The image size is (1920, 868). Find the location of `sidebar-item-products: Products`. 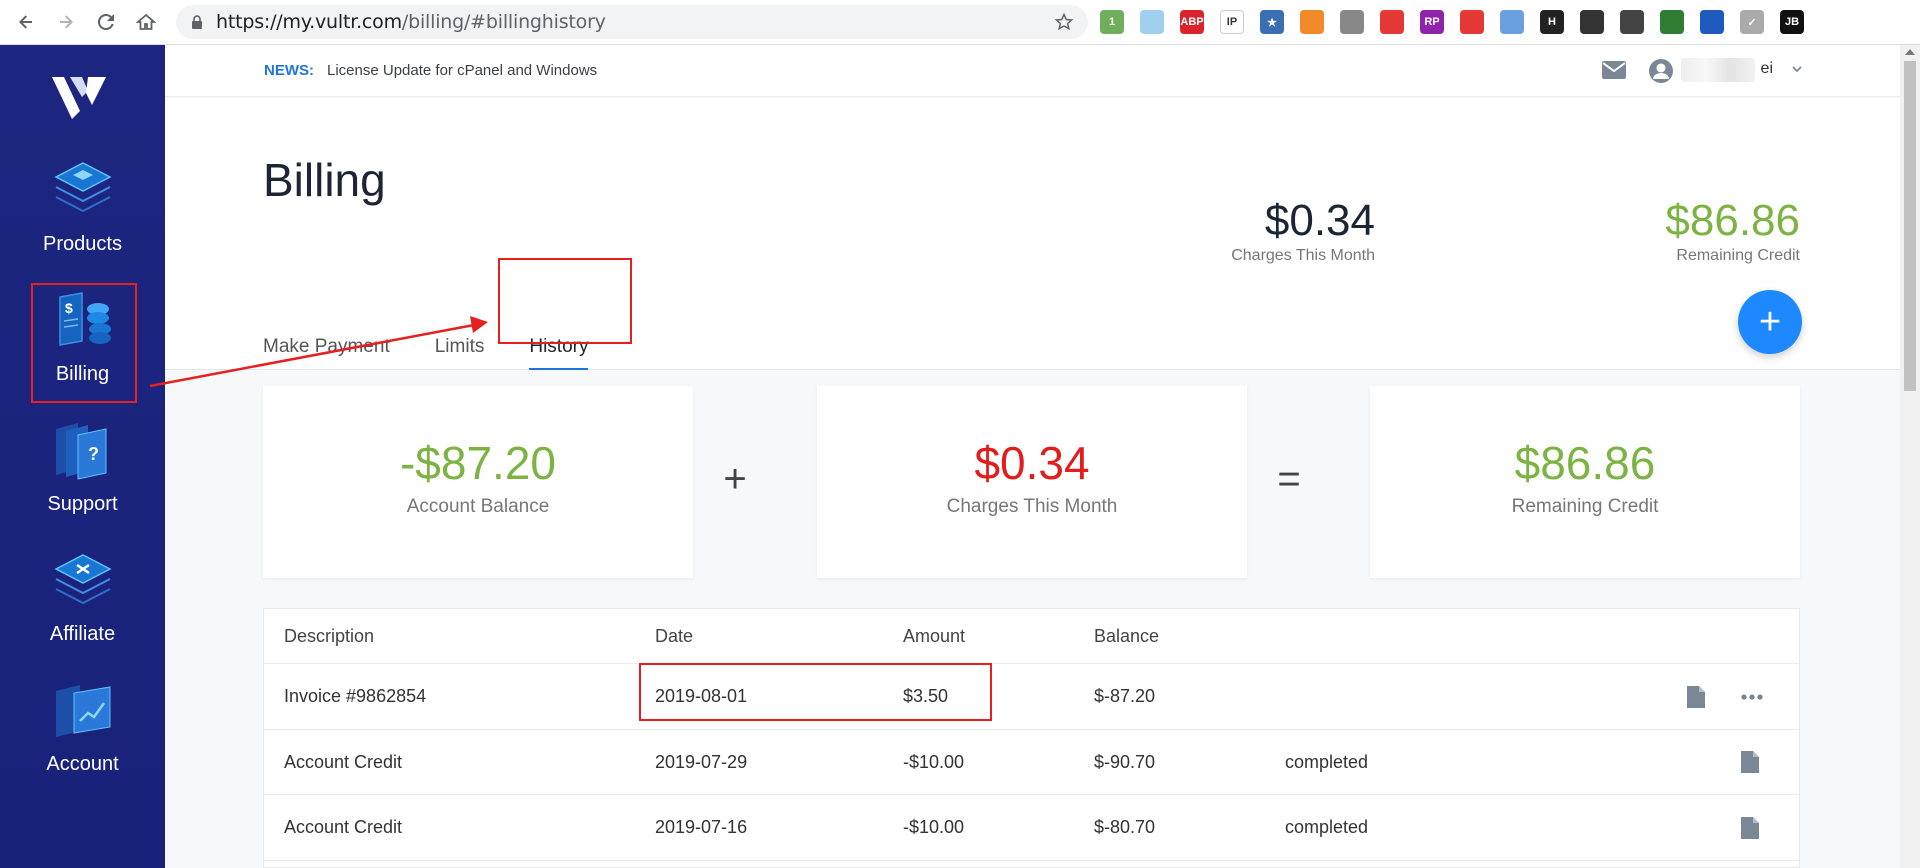

sidebar-item-products: Products is located at coordinates (82, 215).